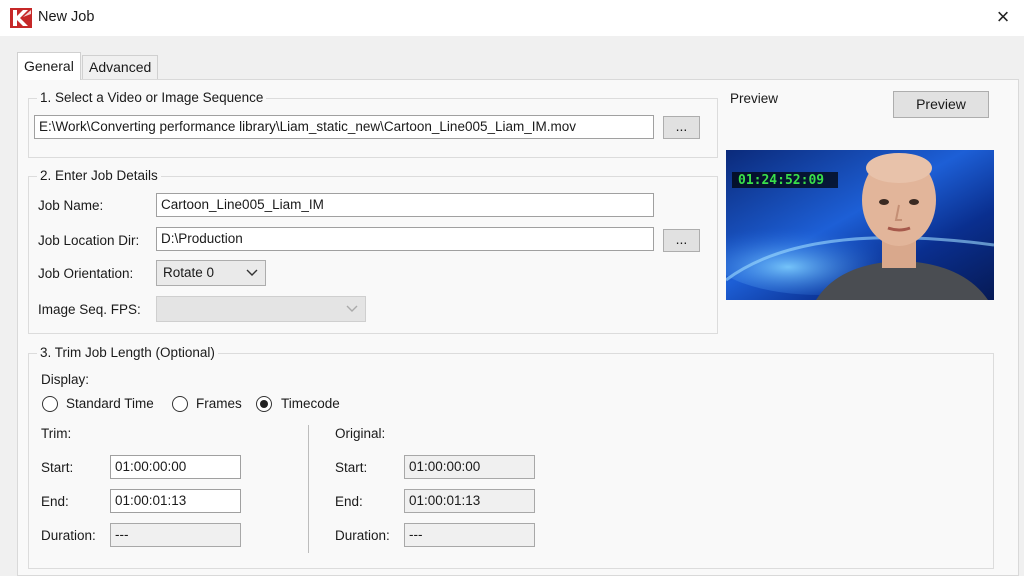 The image size is (1024, 576). I want to click on preview-thumbnail: 01:24:52:09, so click(860, 225).